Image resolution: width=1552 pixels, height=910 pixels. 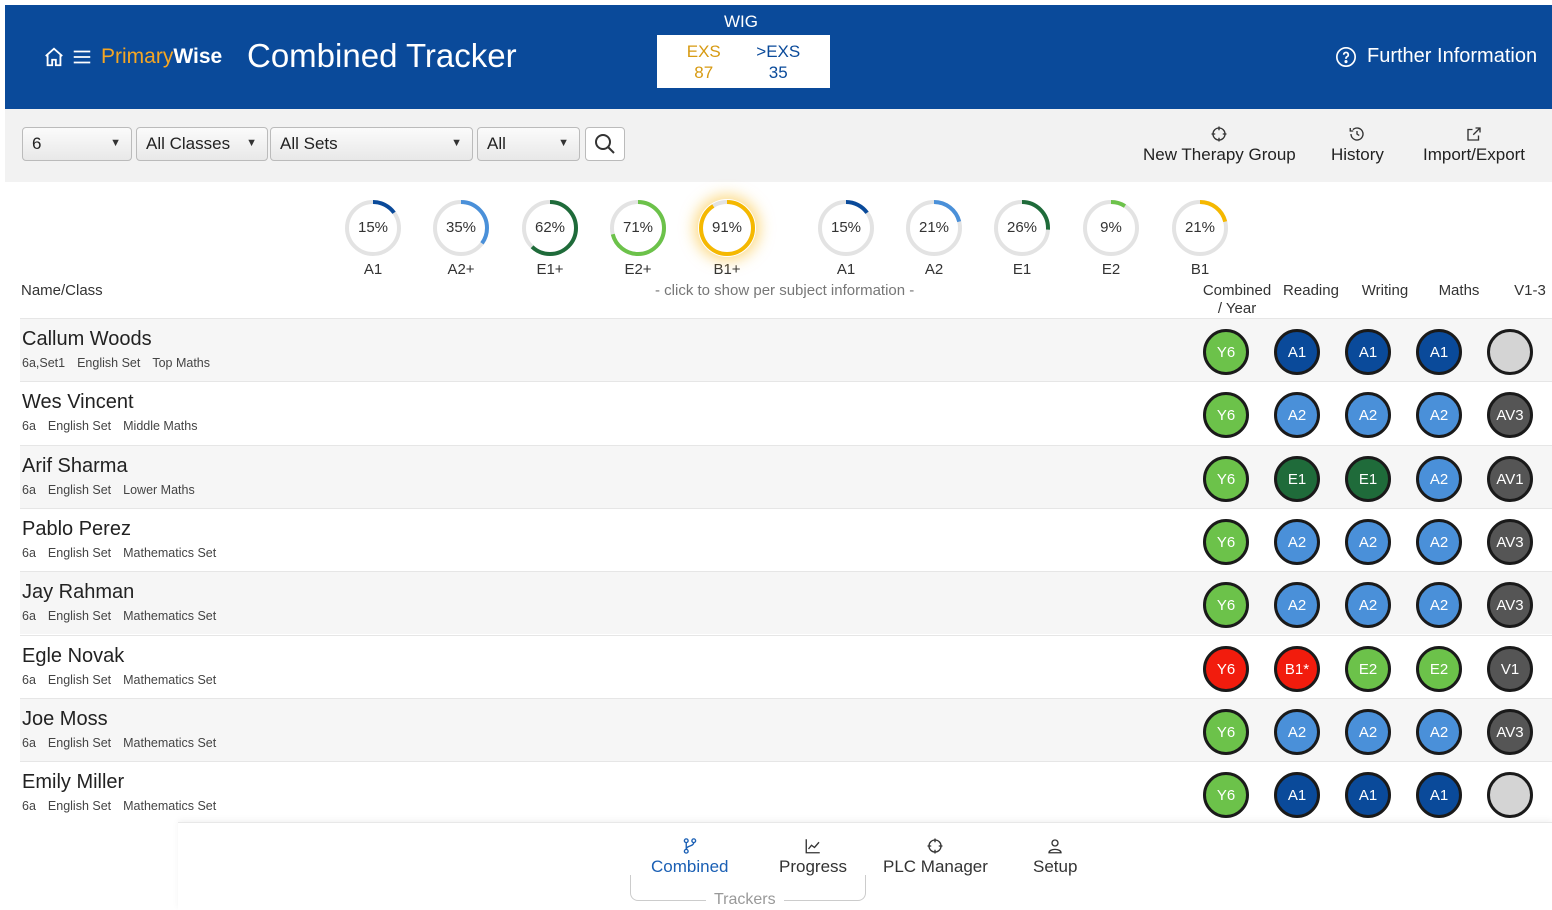 What do you see at coordinates (846, 238) in the screenshot?
I see `gauge-a1-5: 15% A1` at bounding box center [846, 238].